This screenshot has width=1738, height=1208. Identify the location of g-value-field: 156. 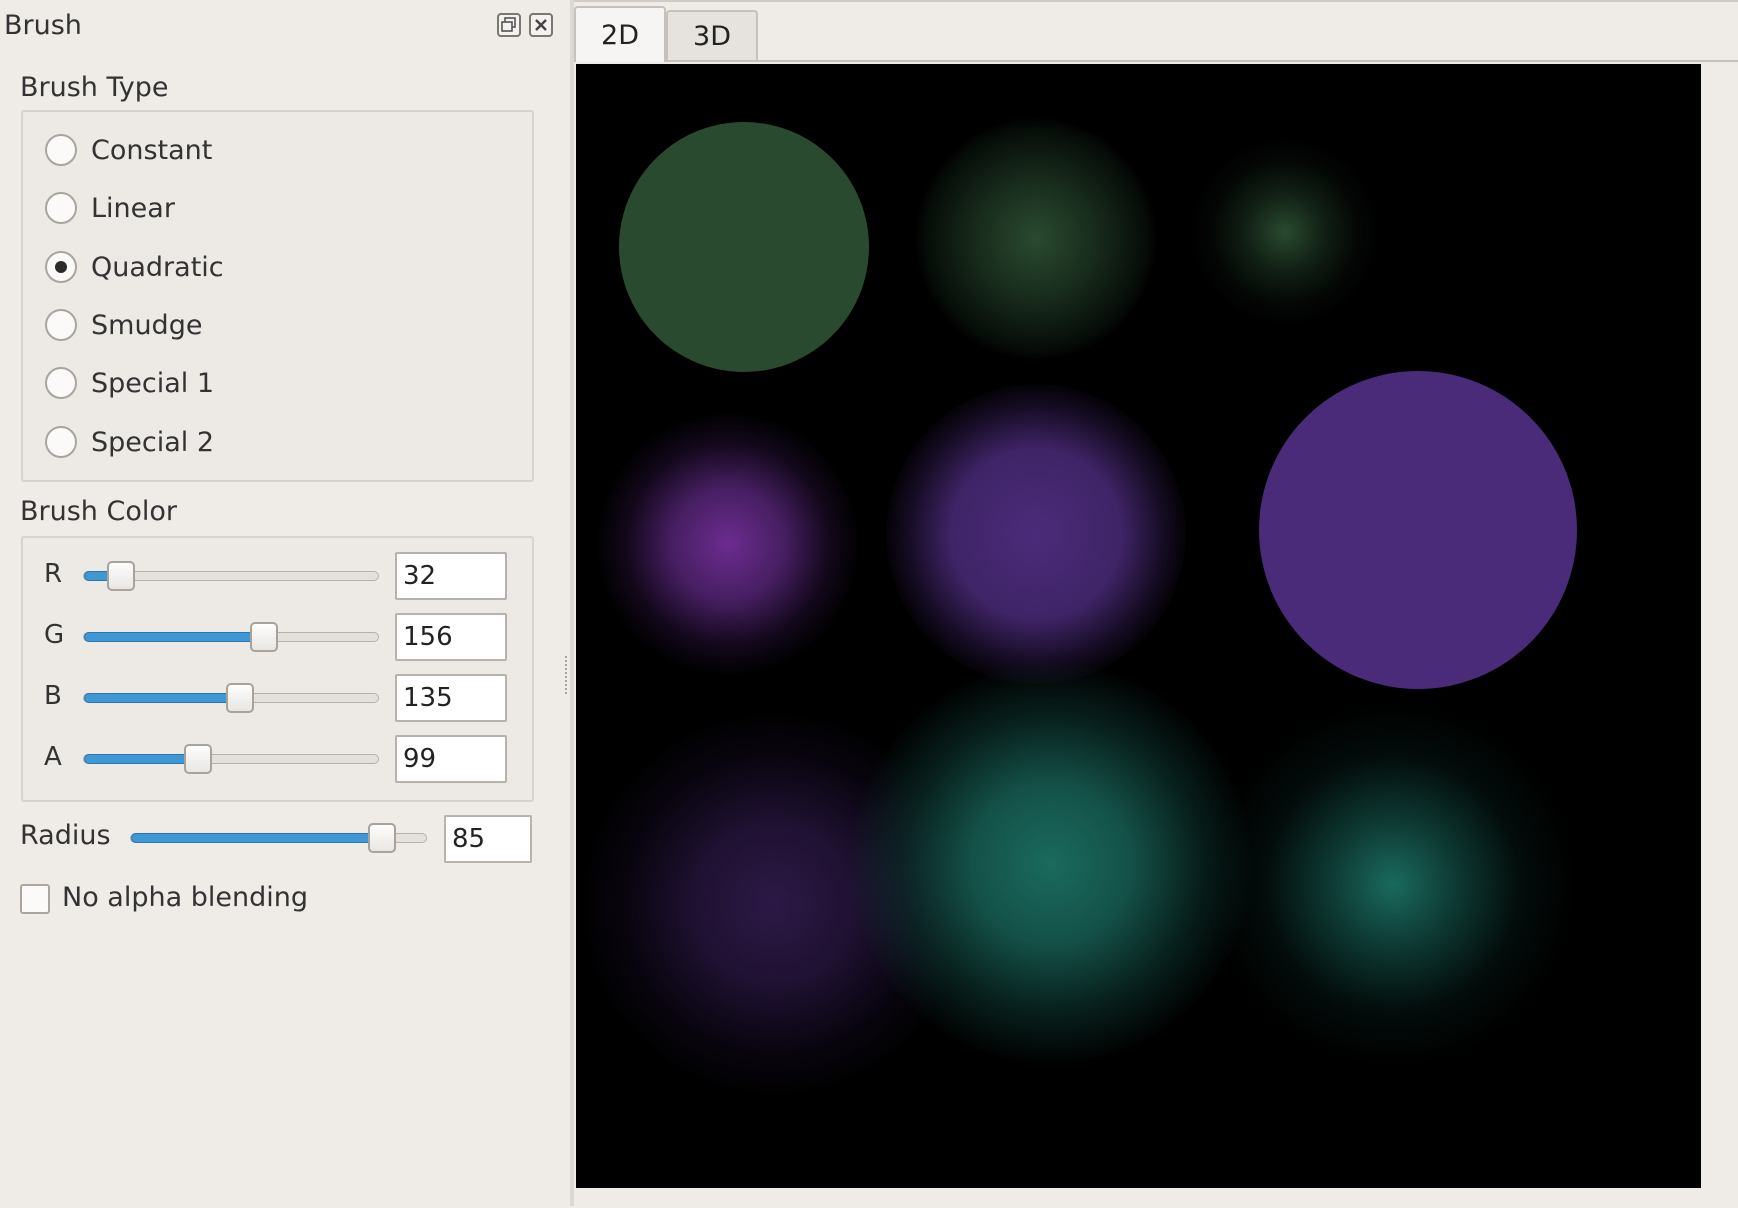
(451, 637).